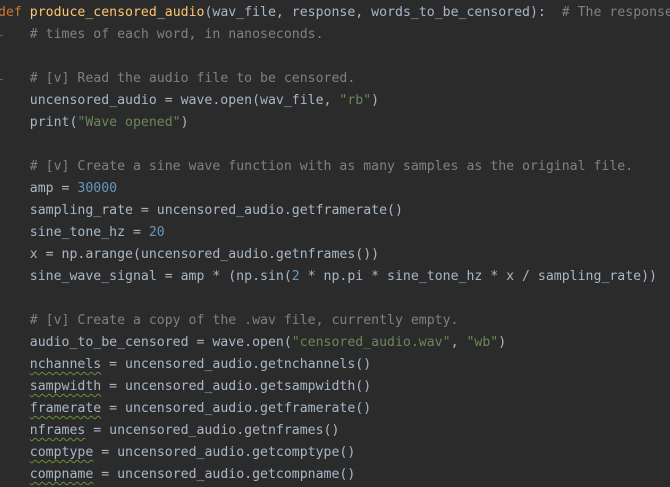  I want to click on code-token: "censored_audio.wav", so click(371, 342).